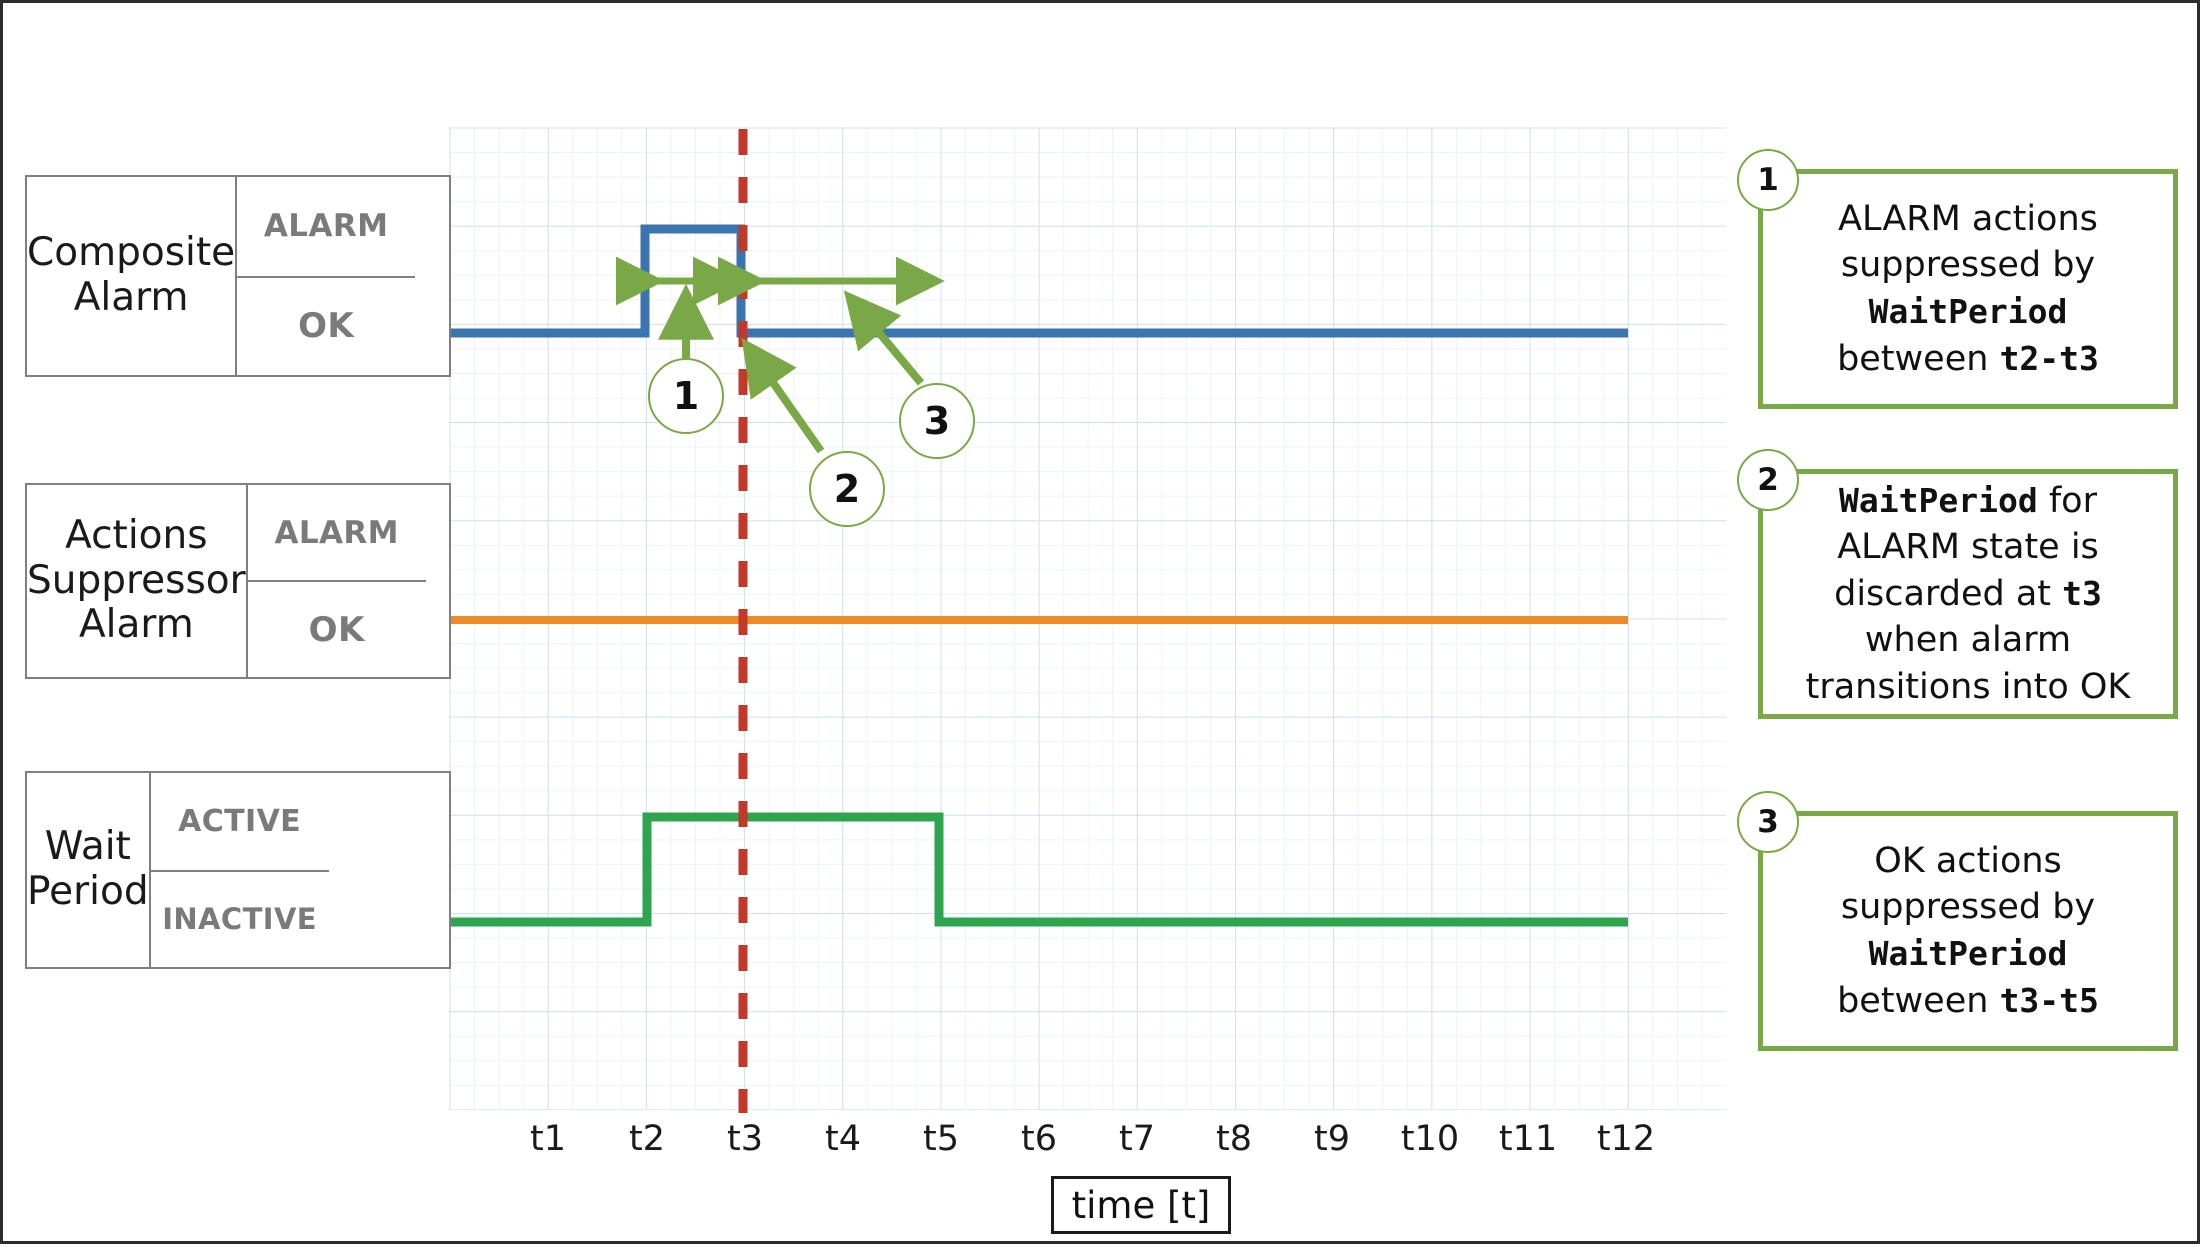  What do you see at coordinates (1039, 1139) in the screenshot?
I see `x-tick-t6: t6` at bounding box center [1039, 1139].